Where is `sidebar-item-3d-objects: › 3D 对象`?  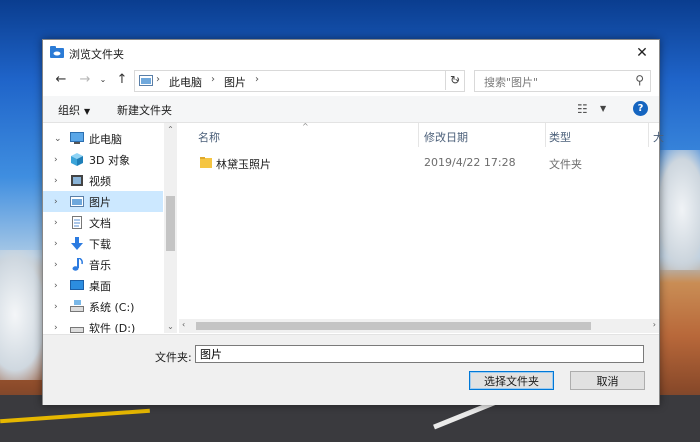 sidebar-item-3d-objects: › 3D 对象 is located at coordinates (103, 159).